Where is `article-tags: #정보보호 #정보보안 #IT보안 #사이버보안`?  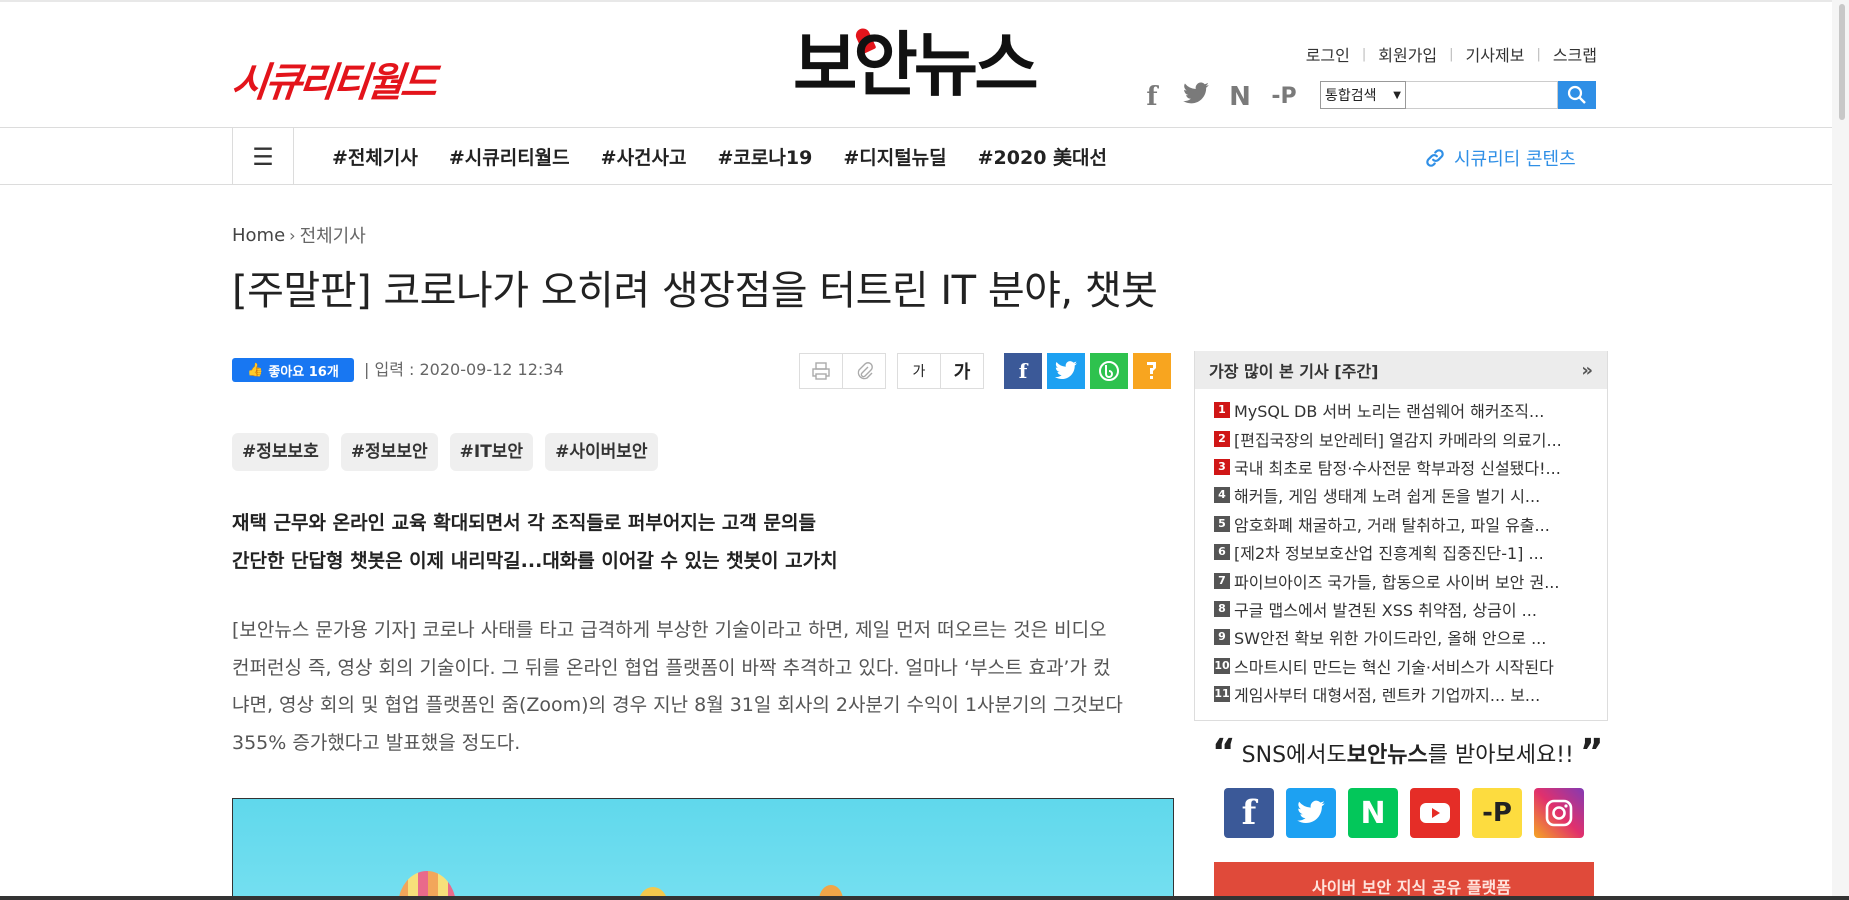
article-tags: #정보보호 #정보보안 #IT보안 #사이버보안 is located at coordinates (445, 452).